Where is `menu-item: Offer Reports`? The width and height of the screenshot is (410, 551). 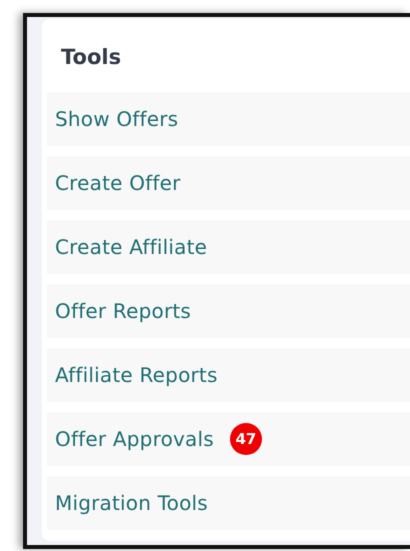 menu-item: Offer Reports is located at coordinates (228, 311).